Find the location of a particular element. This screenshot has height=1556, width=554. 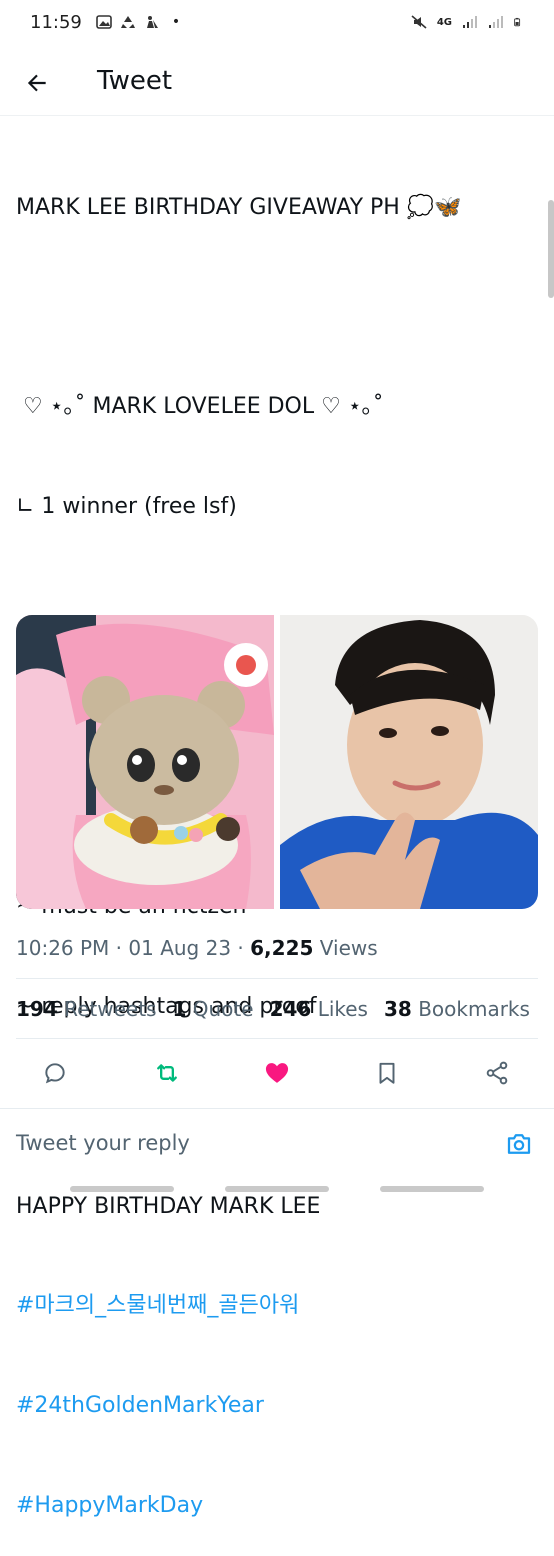

like-button is located at coordinates (277, 1073).